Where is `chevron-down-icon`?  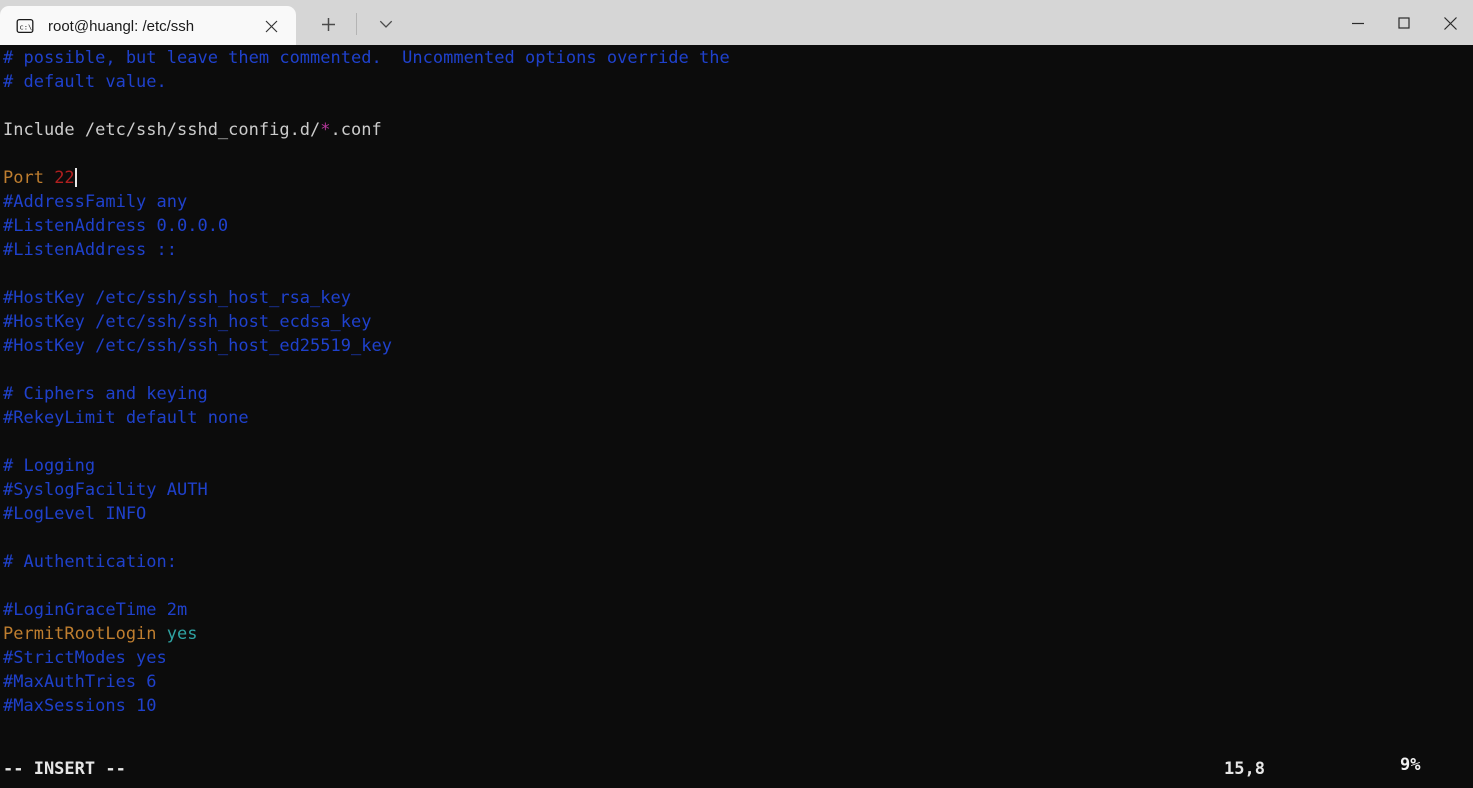
chevron-down-icon is located at coordinates (386, 24).